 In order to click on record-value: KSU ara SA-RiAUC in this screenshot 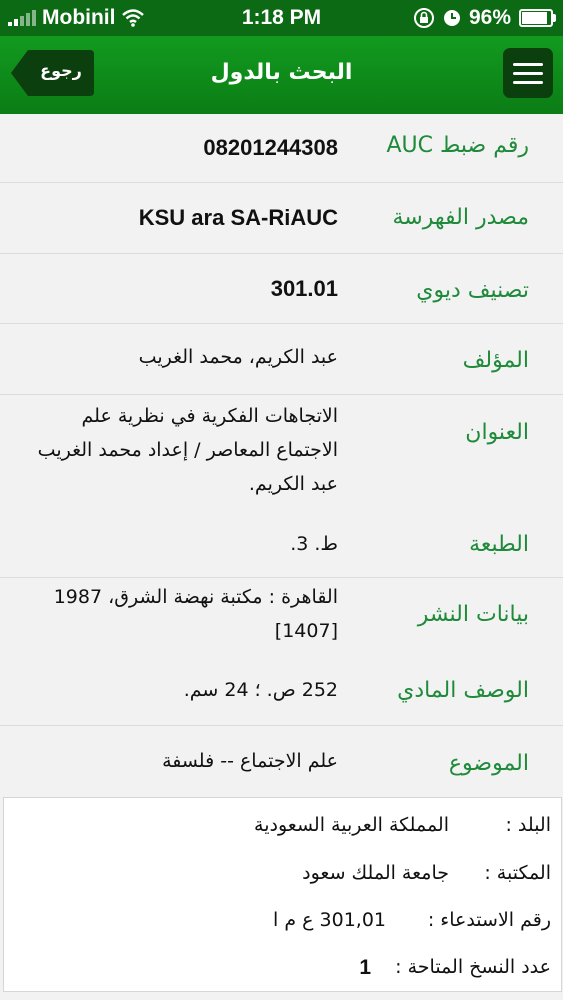, I will do `click(238, 217)`.